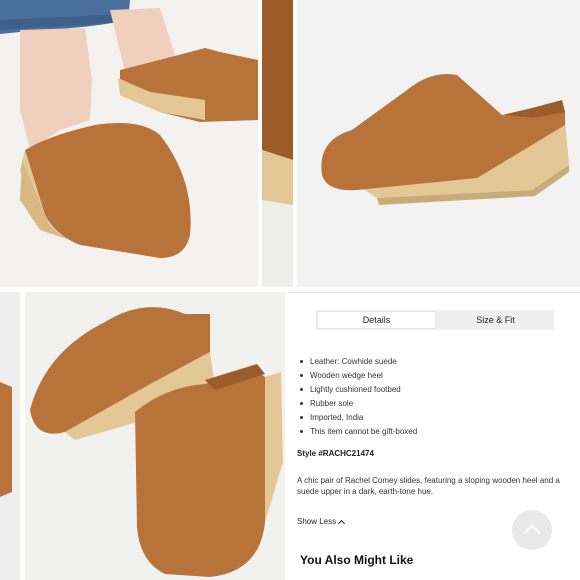 This screenshot has width=580, height=580. Describe the element at coordinates (376, 320) in the screenshot. I see `tab-details: Details` at that location.